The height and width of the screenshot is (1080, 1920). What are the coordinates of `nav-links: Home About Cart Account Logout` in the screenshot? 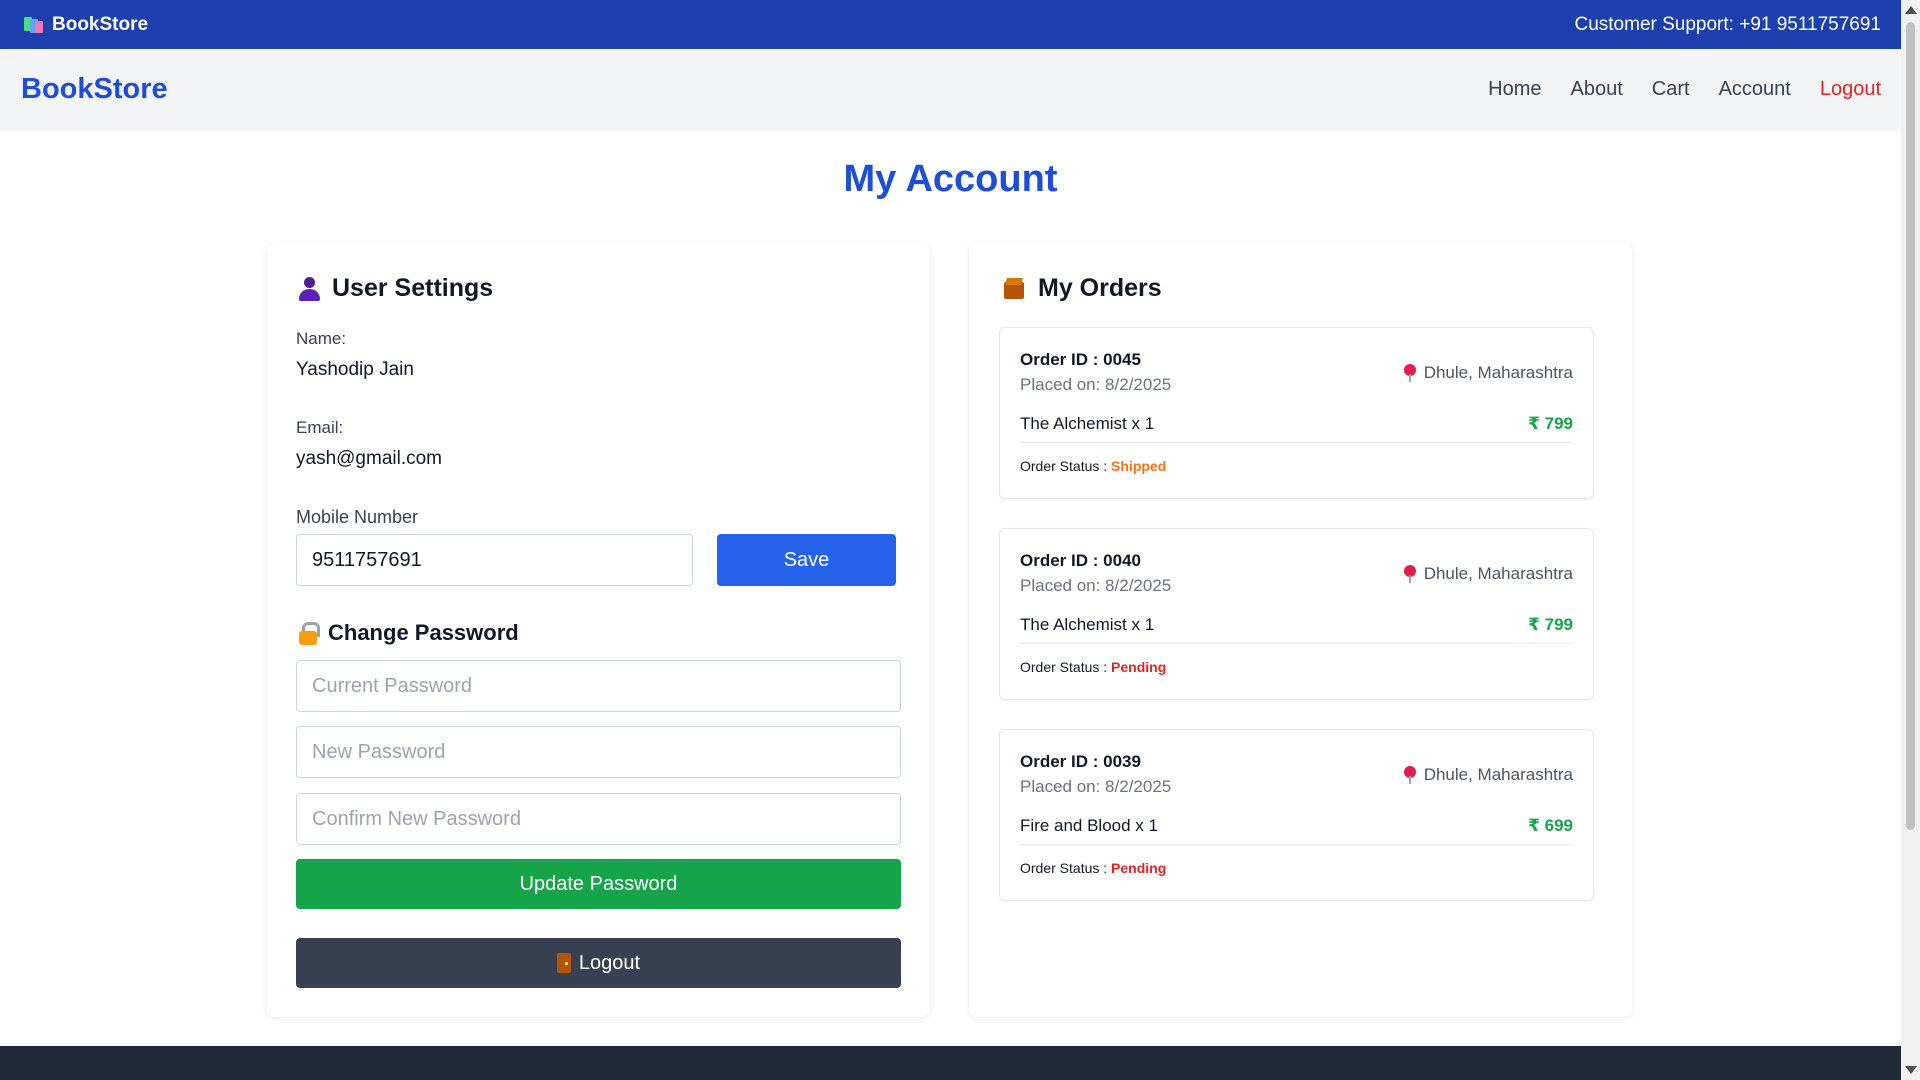 It's located at (1684, 89).